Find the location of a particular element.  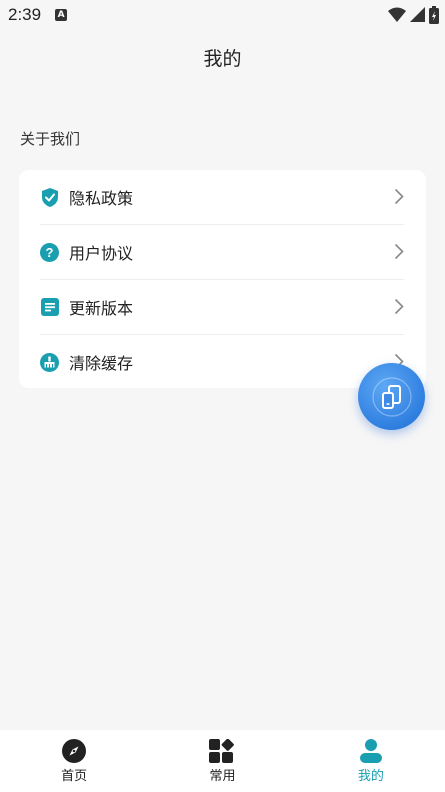

tab-mine: 我的 is located at coordinates (371, 761).